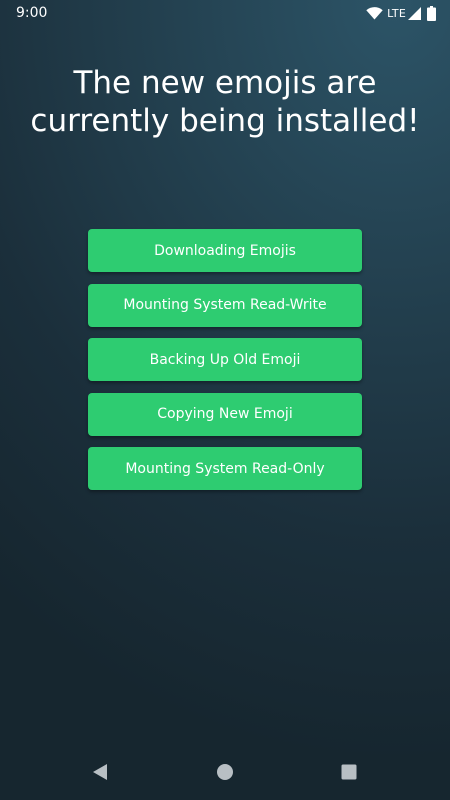 Image resolution: width=450 pixels, height=800 pixels. I want to click on home-icon, so click(225, 772).